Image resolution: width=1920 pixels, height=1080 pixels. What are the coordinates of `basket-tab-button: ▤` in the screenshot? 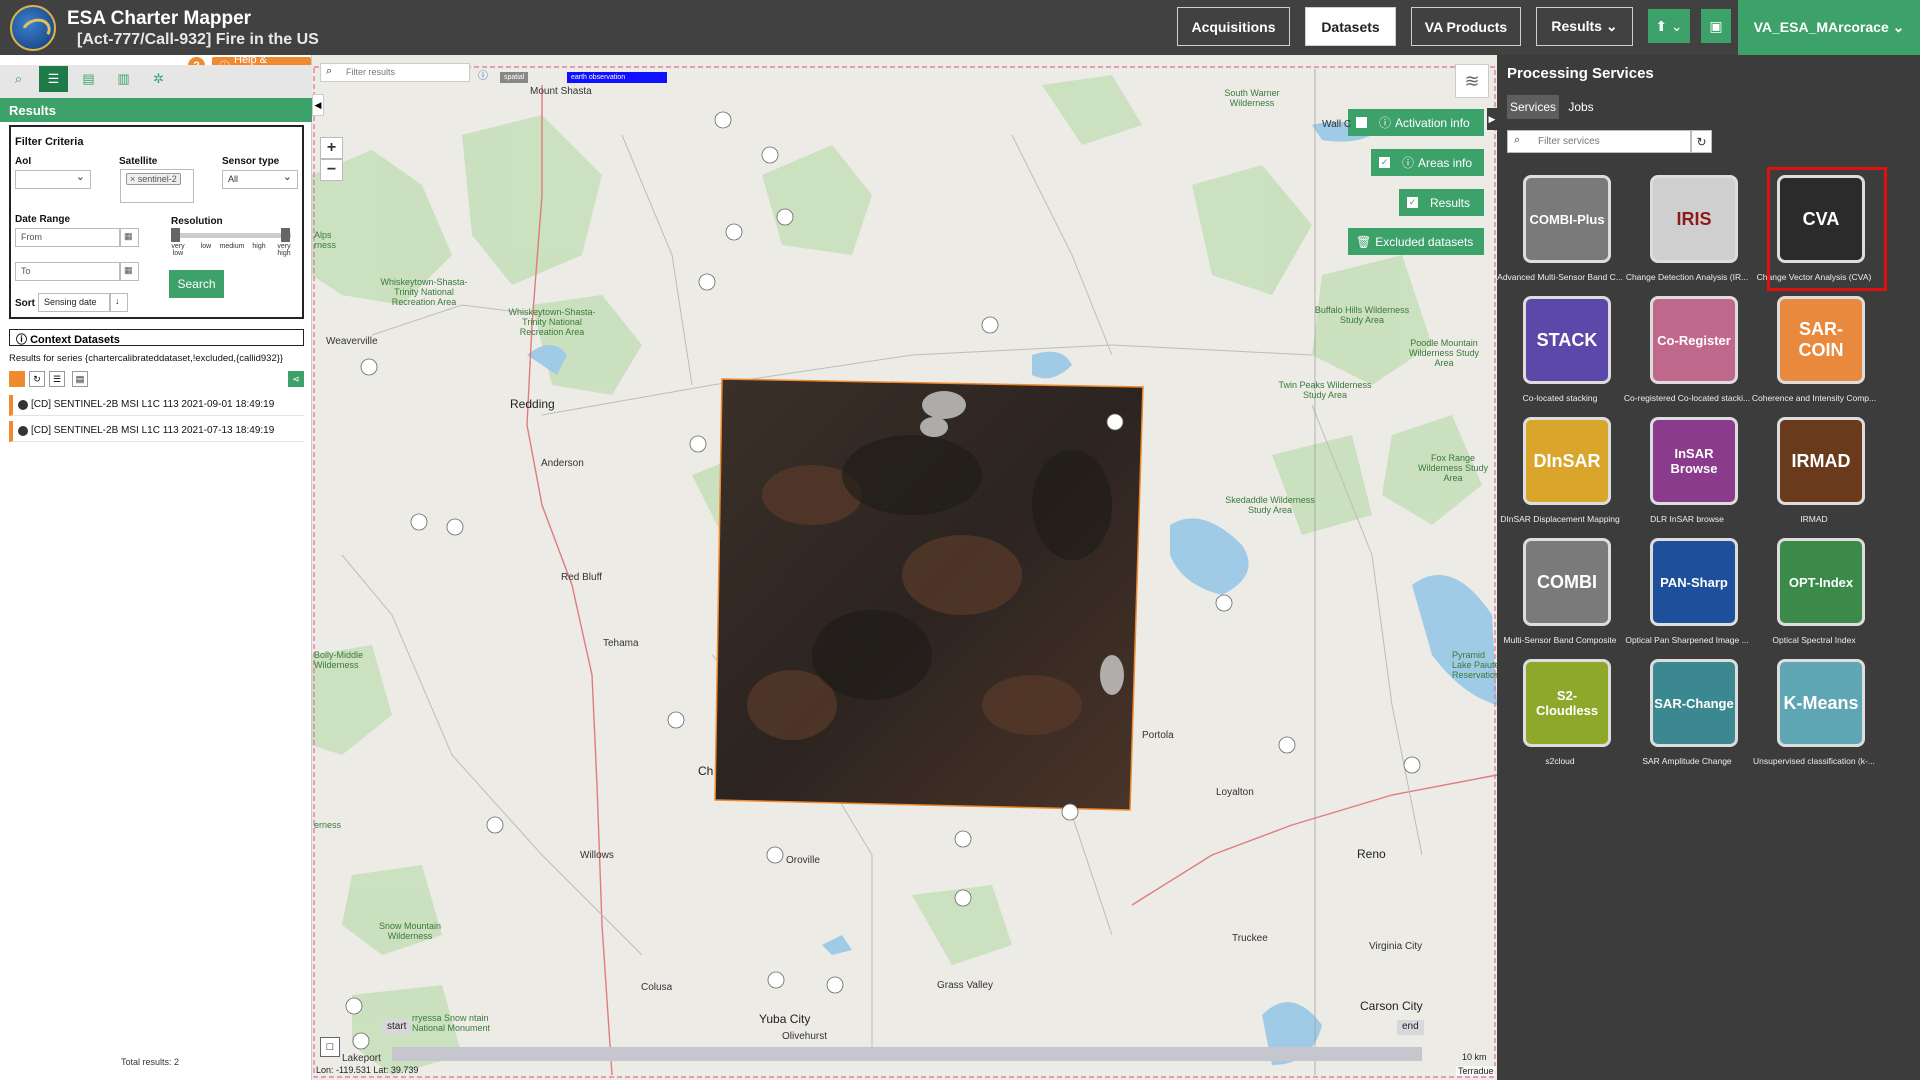 It's located at (88, 79).